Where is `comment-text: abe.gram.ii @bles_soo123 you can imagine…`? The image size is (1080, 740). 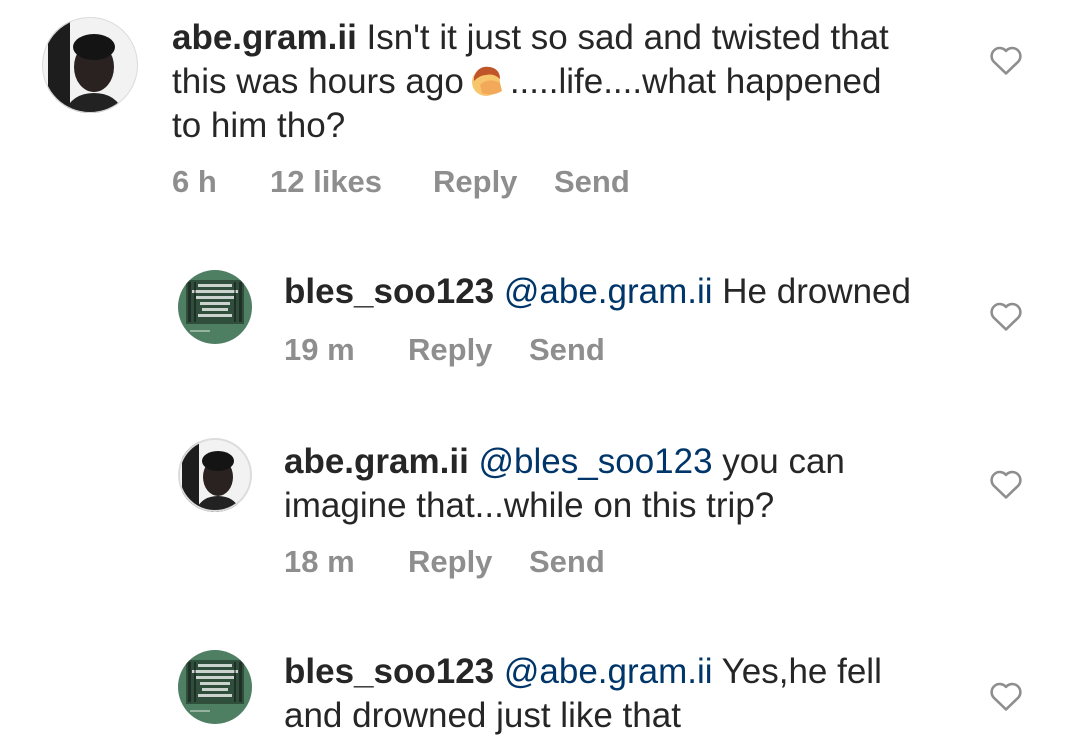 comment-text: abe.gram.ii @bles_soo123 you can imagine… is located at coordinates (564, 483).